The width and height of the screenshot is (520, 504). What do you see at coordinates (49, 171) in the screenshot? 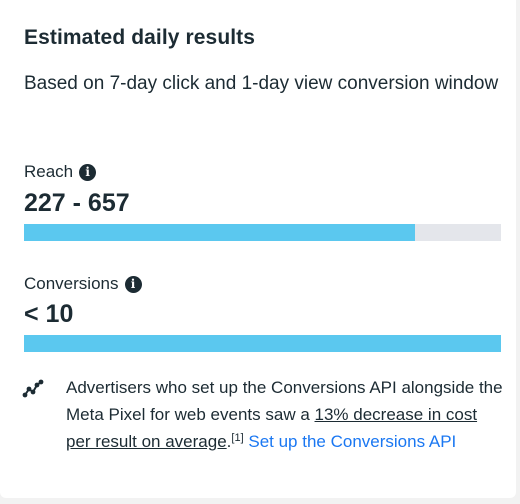
I see `reach-label: Reach` at bounding box center [49, 171].